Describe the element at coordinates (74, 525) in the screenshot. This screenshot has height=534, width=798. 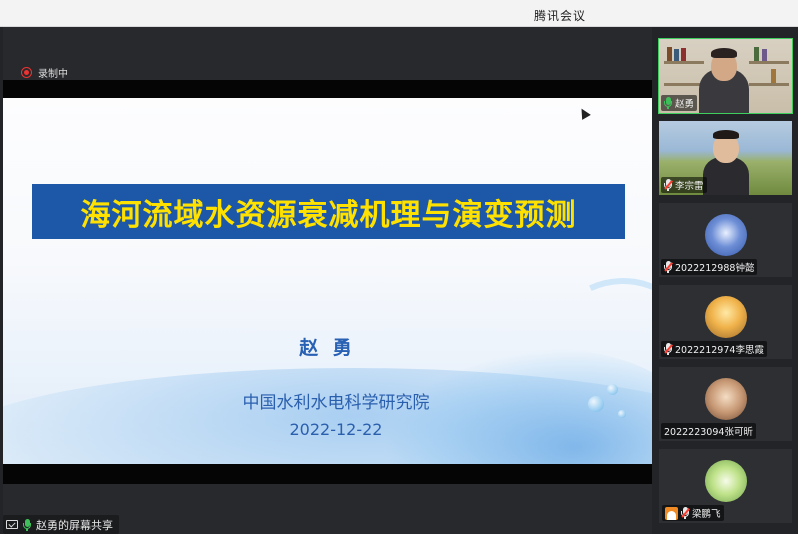
I see `screen-share-label: 赵勇的屏幕共享` at that location.